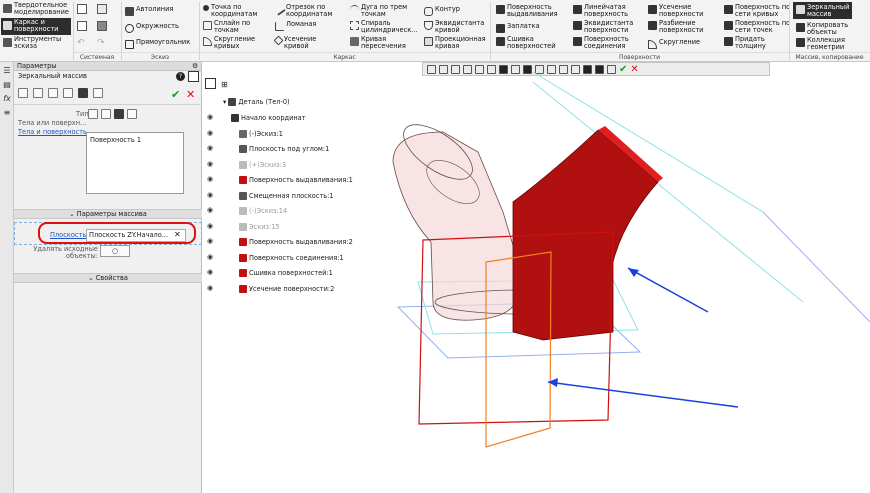  I want to click on bodies-type-icon, so click(93, 114).